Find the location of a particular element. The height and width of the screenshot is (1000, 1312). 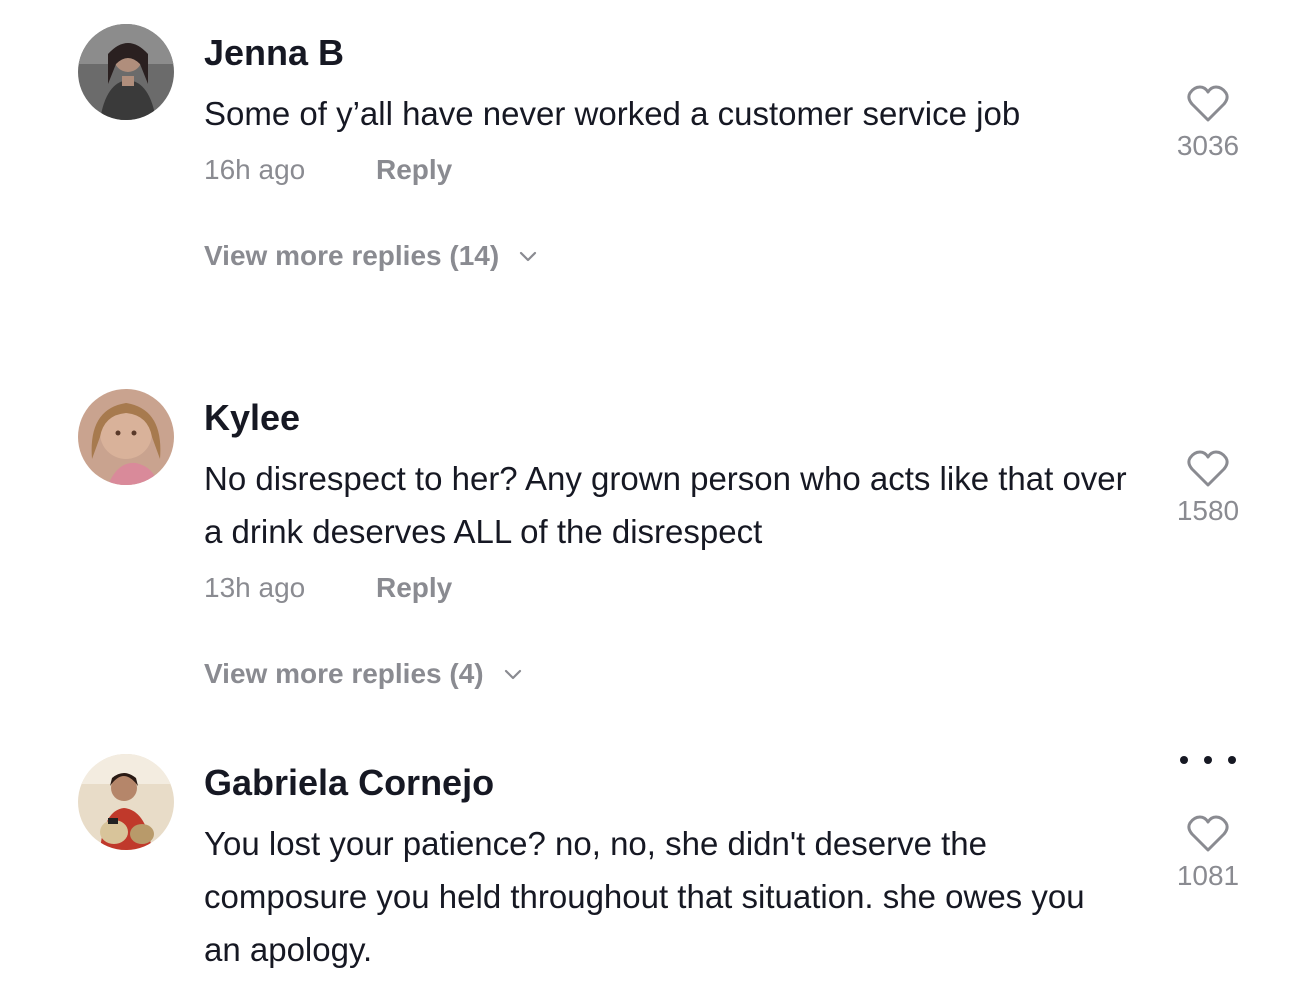

like-count: 1580 is located at coordinates (1208, 510).